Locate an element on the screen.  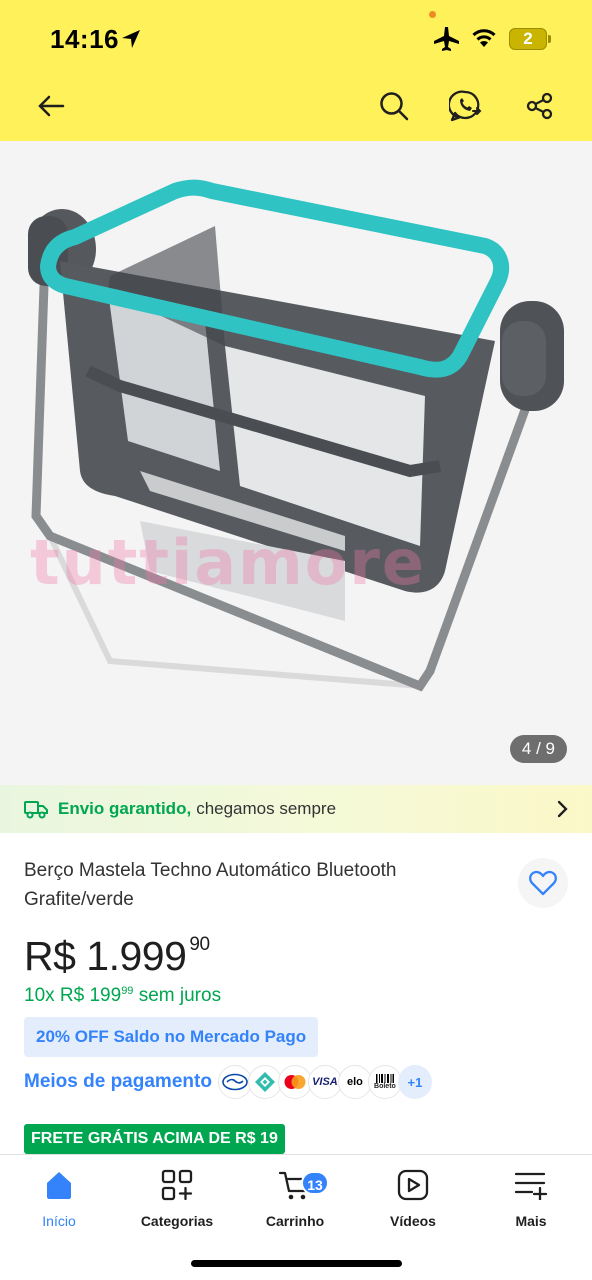
nav-item-inicio: Início is located at coordinates (59, 1197).